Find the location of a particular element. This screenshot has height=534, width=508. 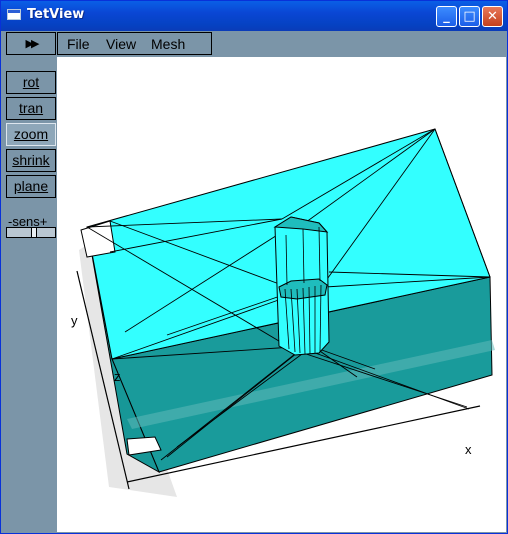

menu-view: View is located at coordinates (121, 44).